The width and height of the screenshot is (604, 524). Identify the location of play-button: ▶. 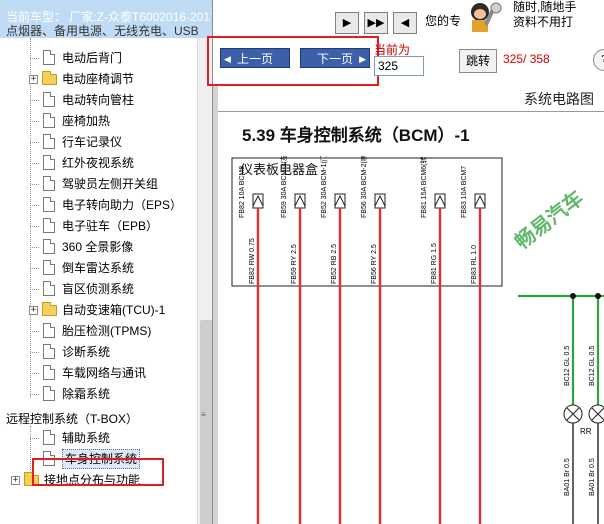
(347, 23).